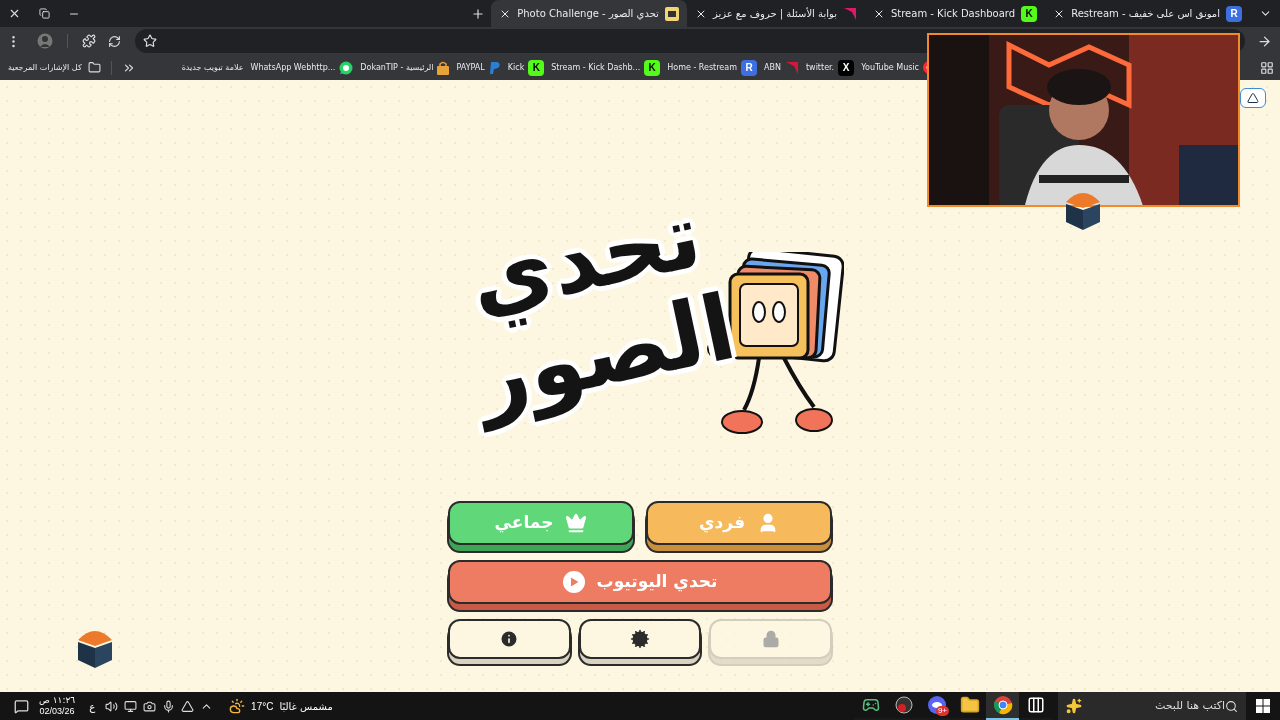 This screenshot has width=1280, height=720. What do you see at coordinates (870, 705) in the screenshot?
I see `gamepad-icon` at bounding box center [870, 705].